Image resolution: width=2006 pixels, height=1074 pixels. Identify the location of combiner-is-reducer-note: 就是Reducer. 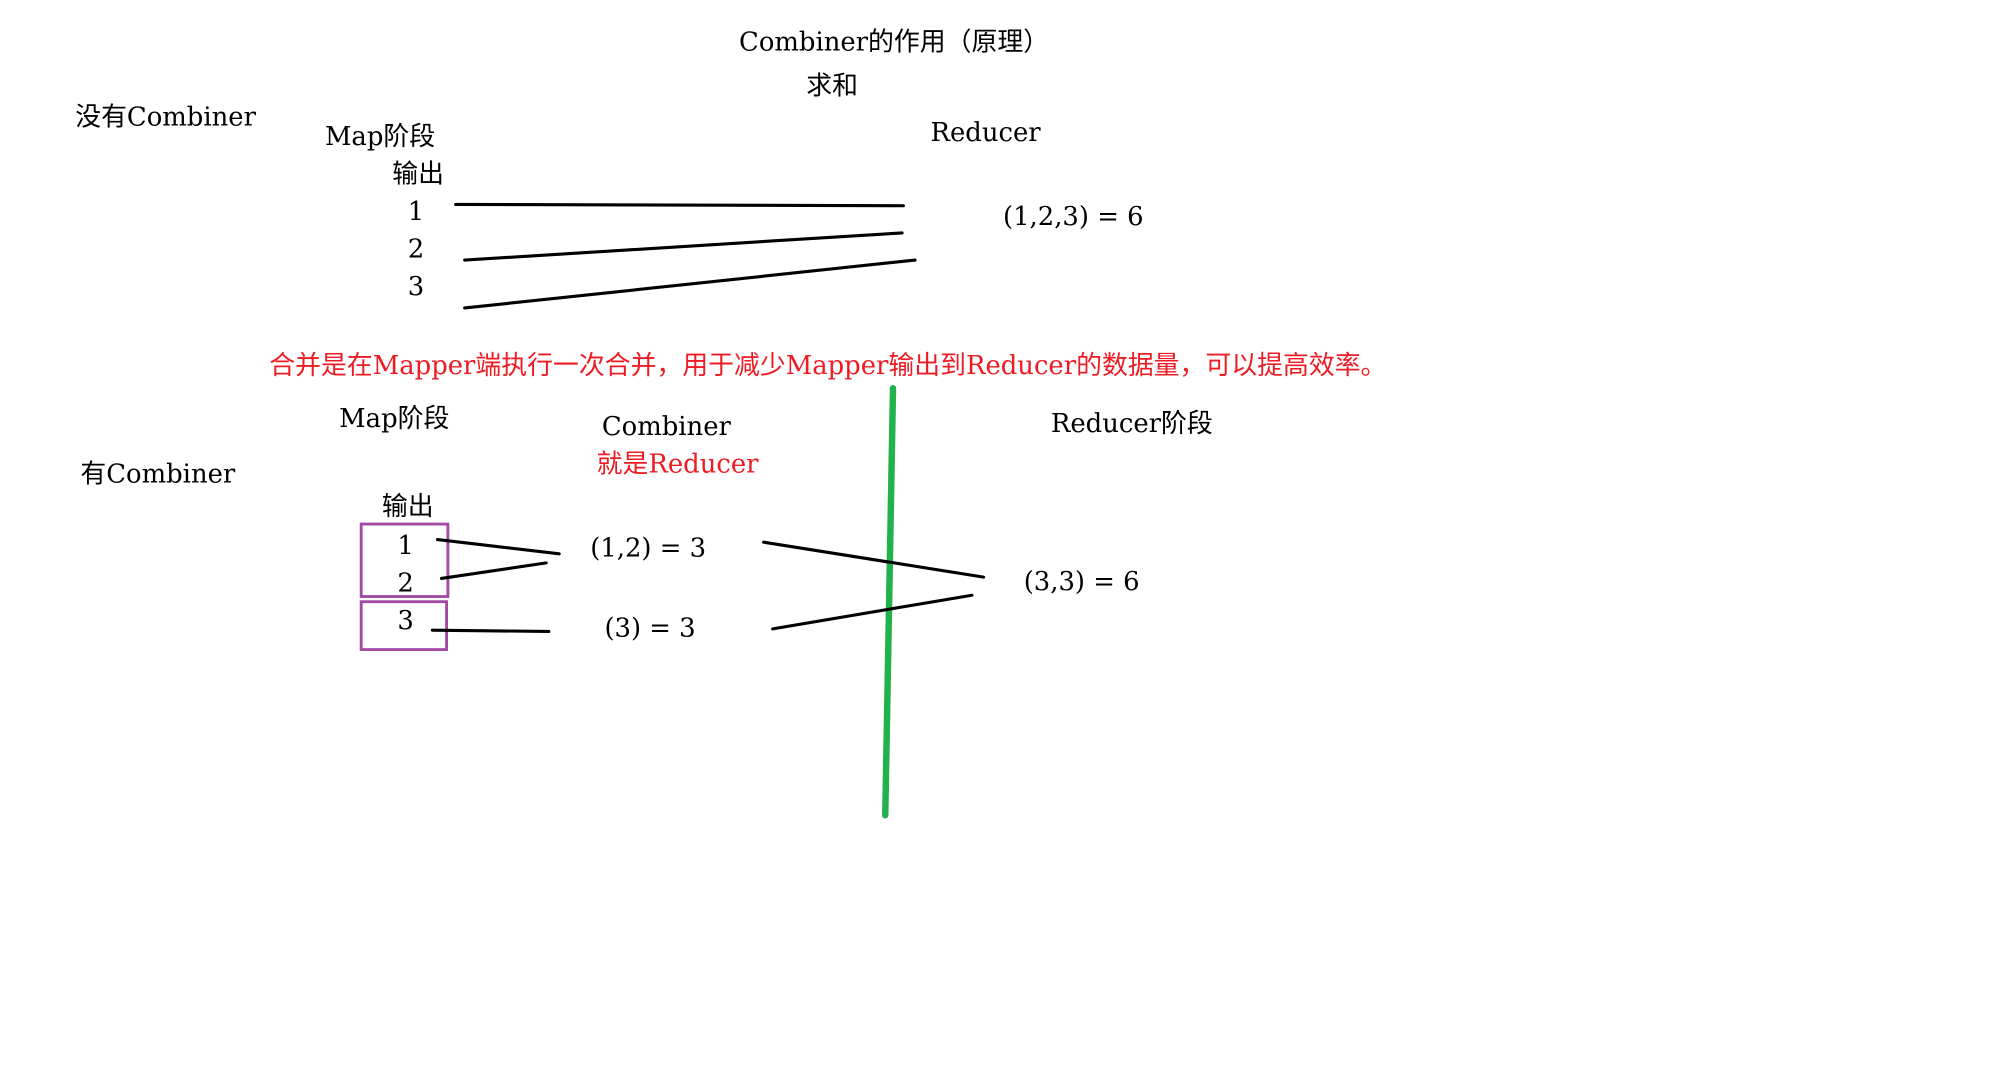
(678, 464).